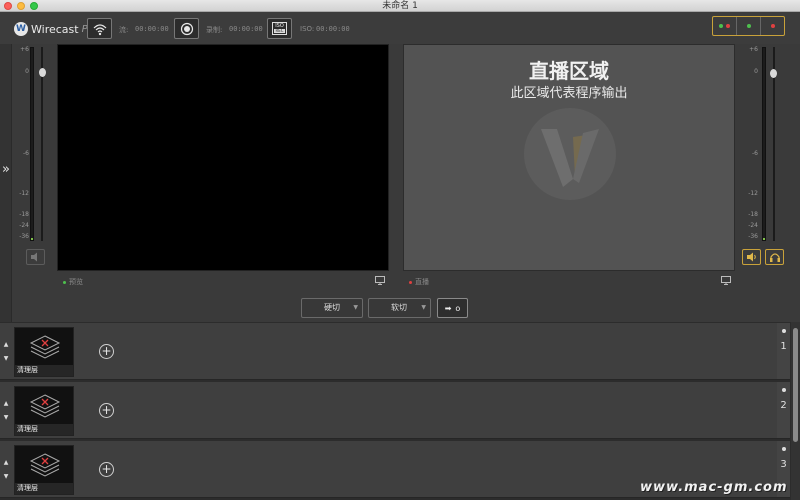 The width and height of the screenshot is (800, 500). I want to click on site-watermark: www.mac-gm.com, so click(714, 487).